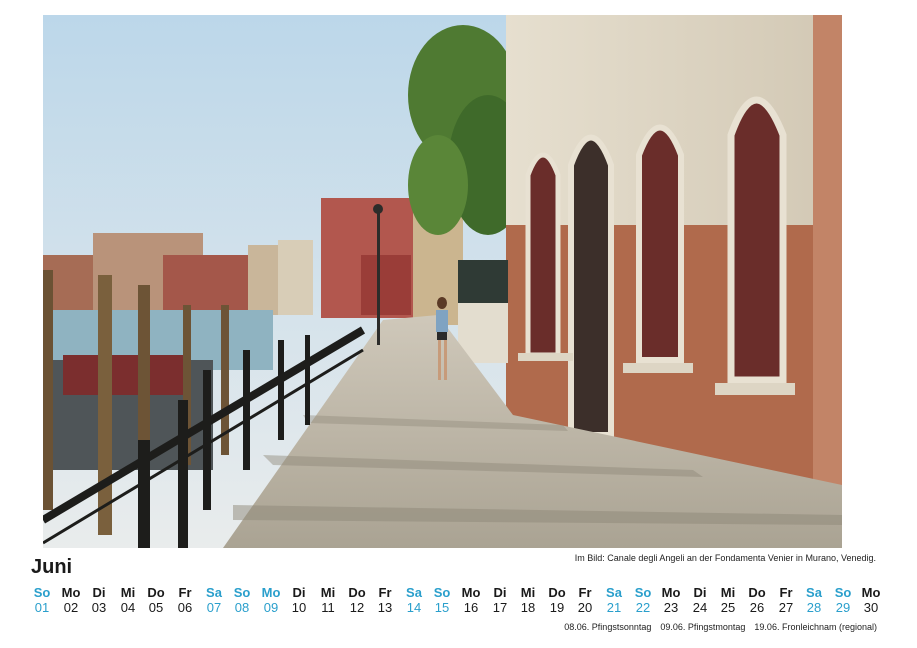 The width and height of the screenshot is (917, 648). I want to click on day-cell: Mi 25, so click(728, 600).